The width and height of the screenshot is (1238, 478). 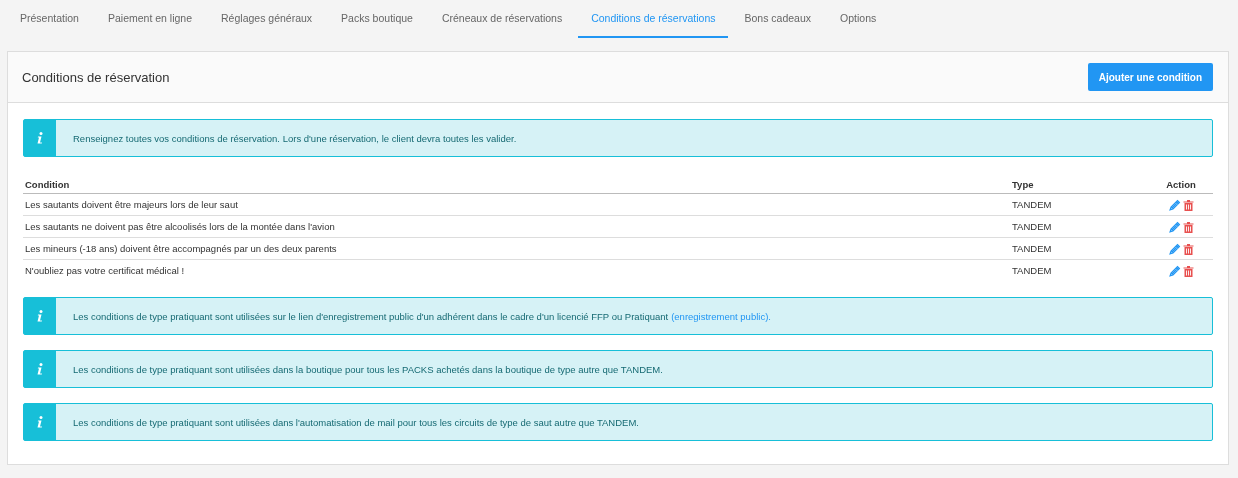 What do you see at coordinates (1150, 77) in the screenshot?
I see `add-condition-button: Ajouter une condition` at bounding box center [1150, 77].